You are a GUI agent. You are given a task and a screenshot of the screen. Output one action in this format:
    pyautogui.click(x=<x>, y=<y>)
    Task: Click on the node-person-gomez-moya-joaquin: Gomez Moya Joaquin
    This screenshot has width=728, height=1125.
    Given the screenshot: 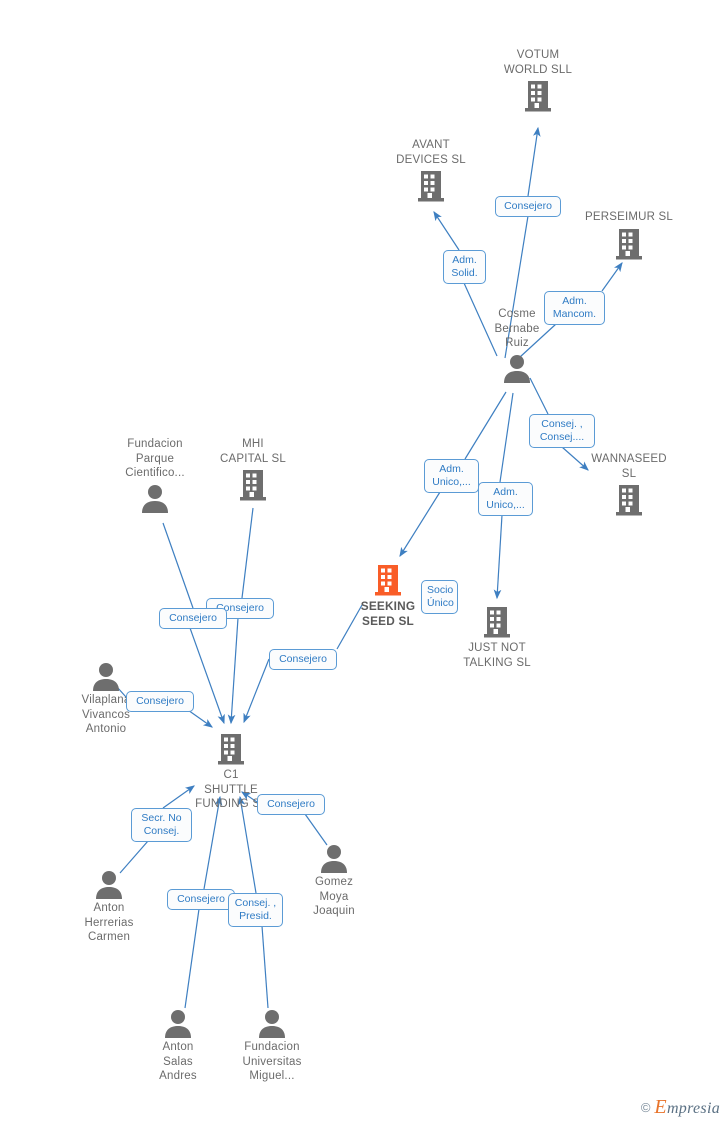 What is the action you would take?
    pyautogui.click(x=334, y=881)
    